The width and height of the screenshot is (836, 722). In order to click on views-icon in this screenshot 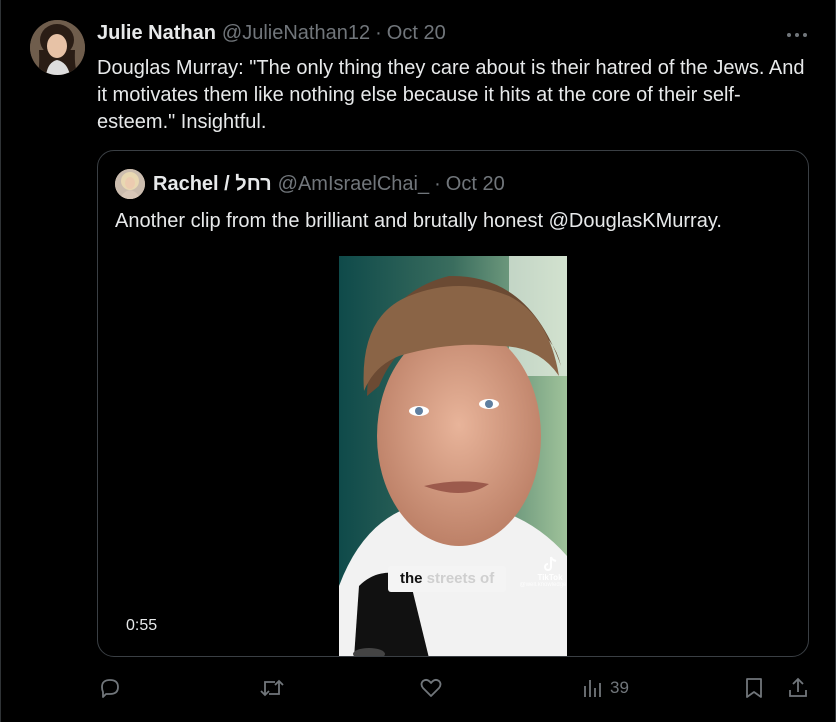, I will do `click(592, 688)`.